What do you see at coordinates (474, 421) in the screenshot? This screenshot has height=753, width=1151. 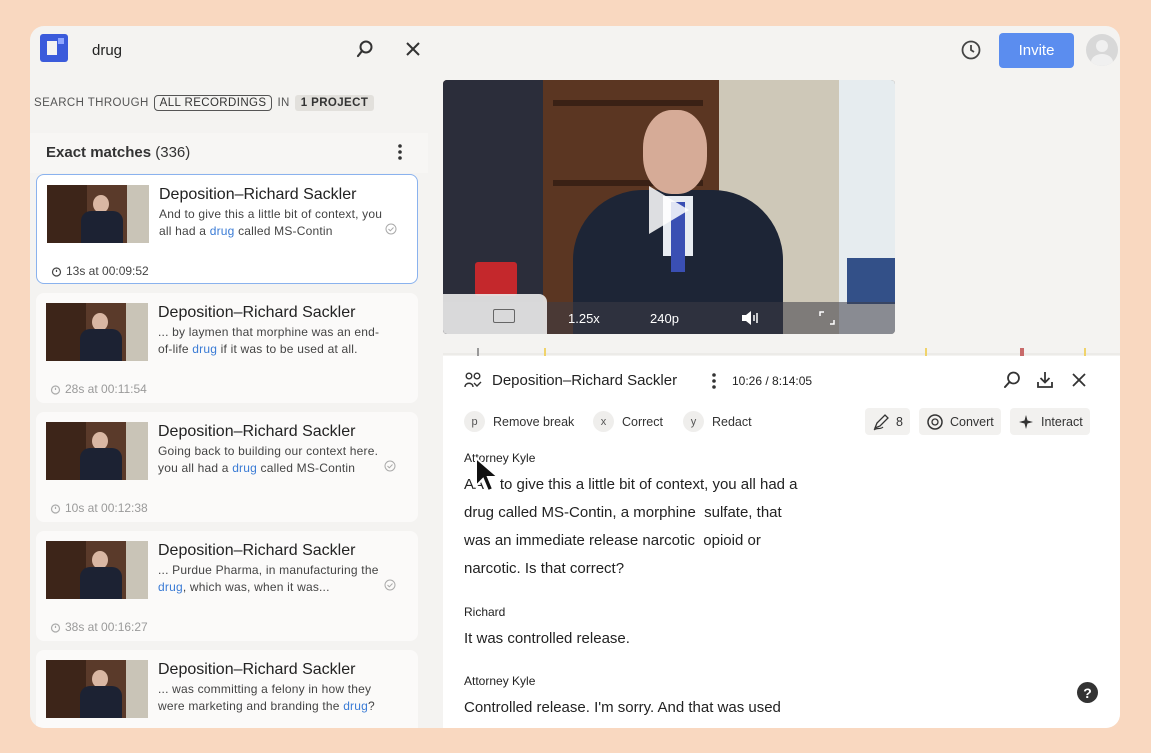 I see `shortcut-key: p` at bounding box center [474, 421].